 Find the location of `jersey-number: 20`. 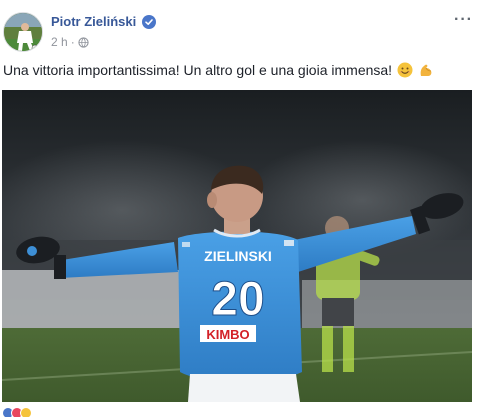

jersey-number: 20 is located at coordinates (237, 299).